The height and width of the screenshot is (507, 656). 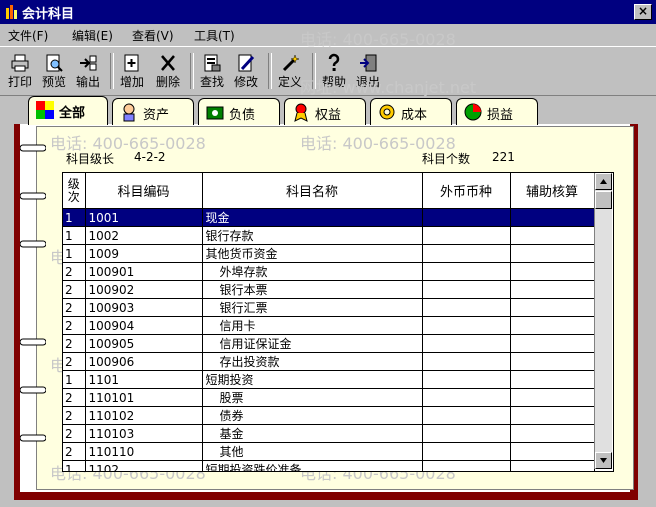 What do you see at coordinates (144, 451) in the screenshot?
I see `row-code-cell: 110110` at bounding box center [144, 451].